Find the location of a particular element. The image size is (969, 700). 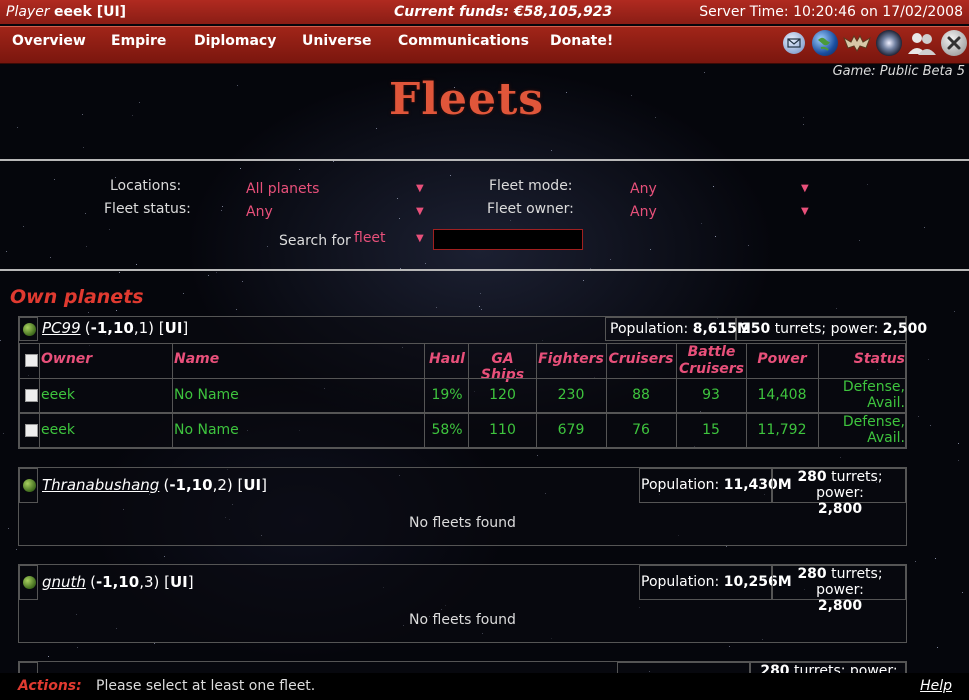

status-mode: Defense, is located at coordinates (873, 422).